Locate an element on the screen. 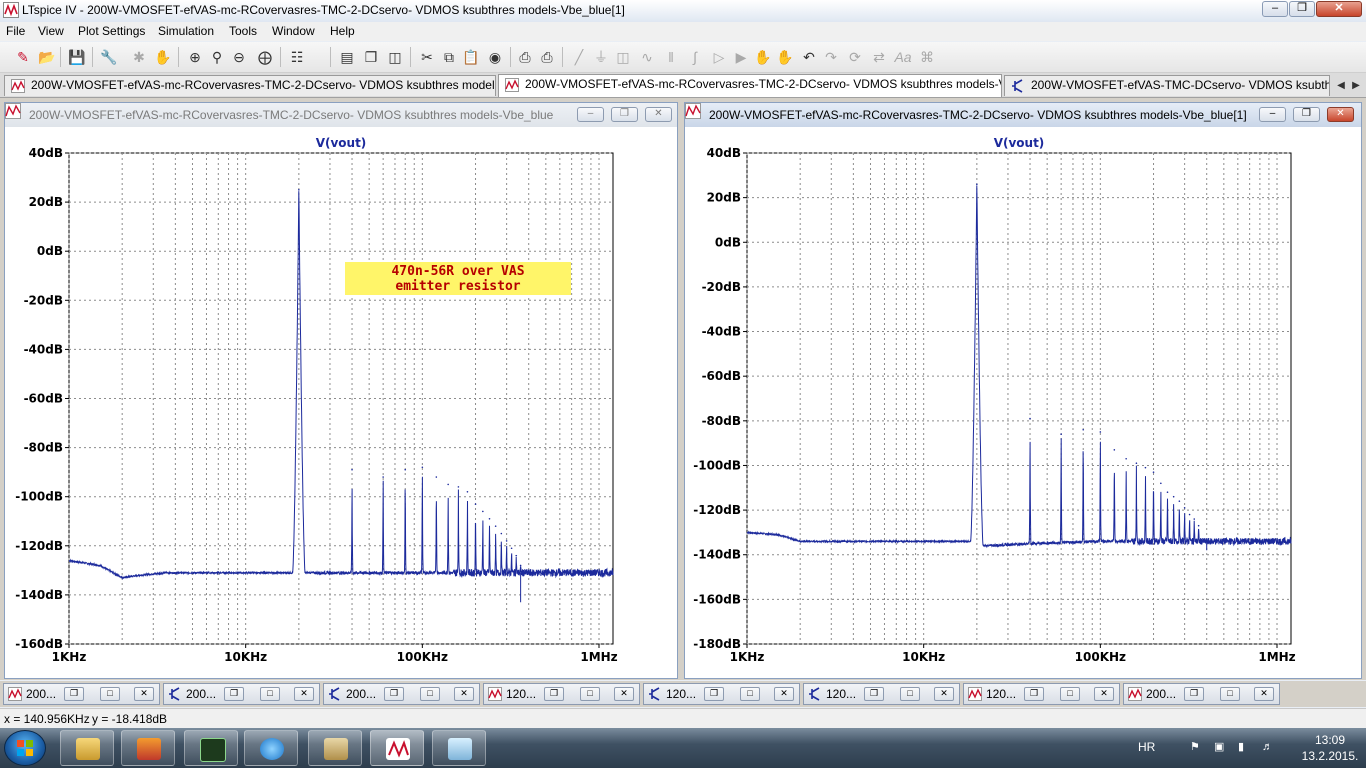 The width and height of the screenshot is (1366, 768). redo-icon: ↷ is located at coordinates (831, 57).